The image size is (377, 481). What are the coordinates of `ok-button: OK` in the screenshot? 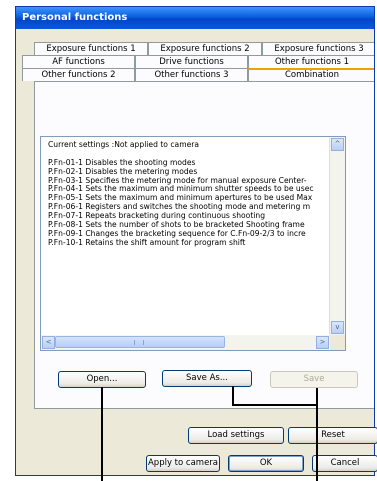 It's located at (266, 463).